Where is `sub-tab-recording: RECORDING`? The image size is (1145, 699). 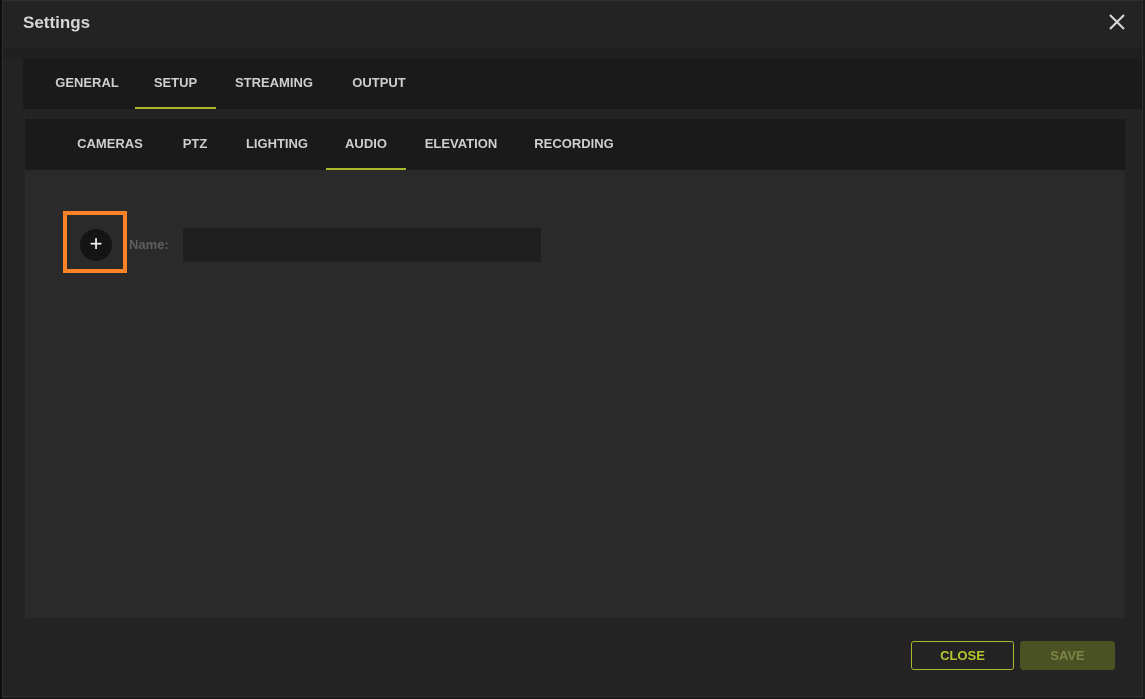 sub-tab-recording: RECORDING is located at coordinates (574, 144).